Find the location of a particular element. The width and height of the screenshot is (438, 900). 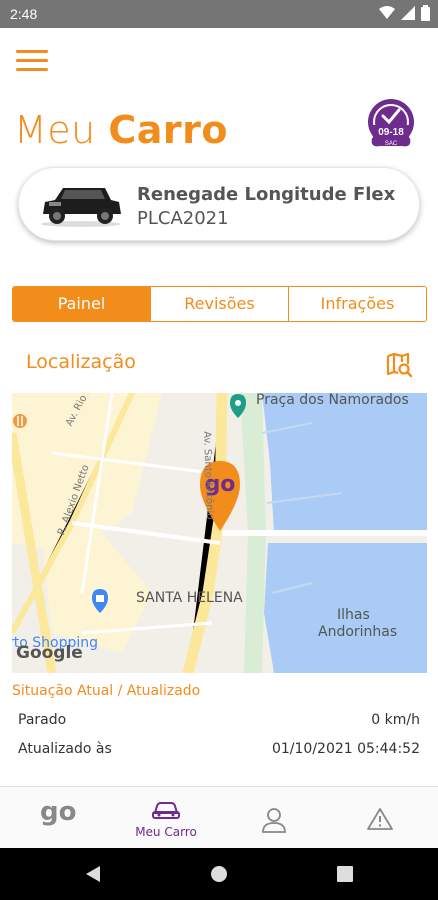

map-label-praca: Praça dos Namorados is located at coordinates (332, 400).